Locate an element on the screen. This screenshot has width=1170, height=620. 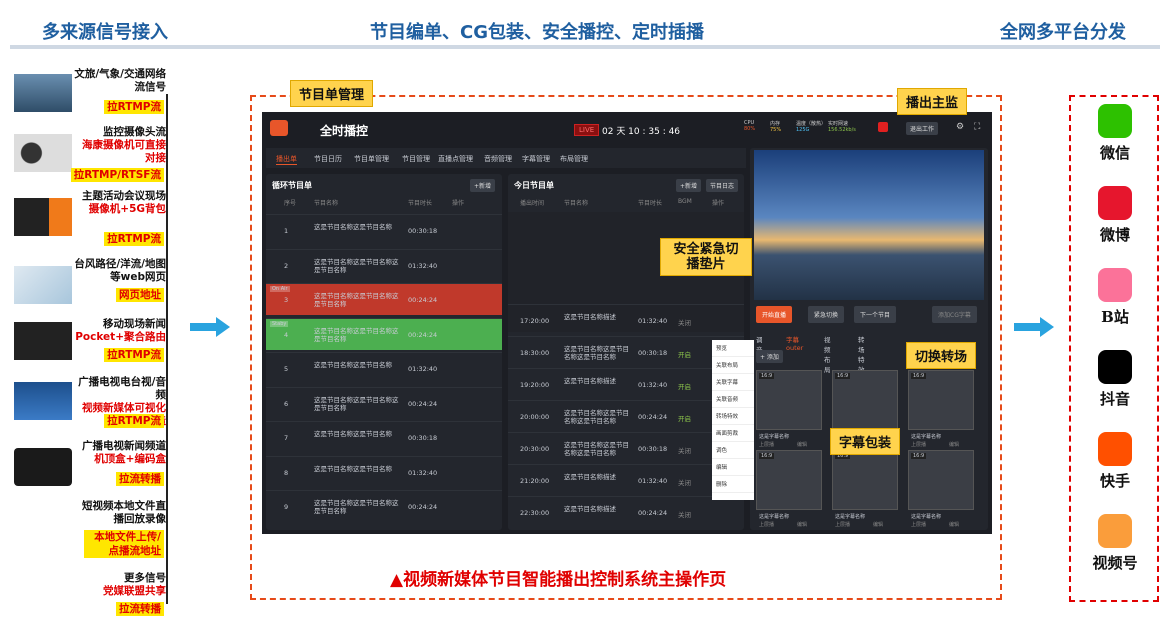
loop-row: 9 这是节目名称这是节目名称这是节目名称 00:24:24 is located at coordinates (384, 506).